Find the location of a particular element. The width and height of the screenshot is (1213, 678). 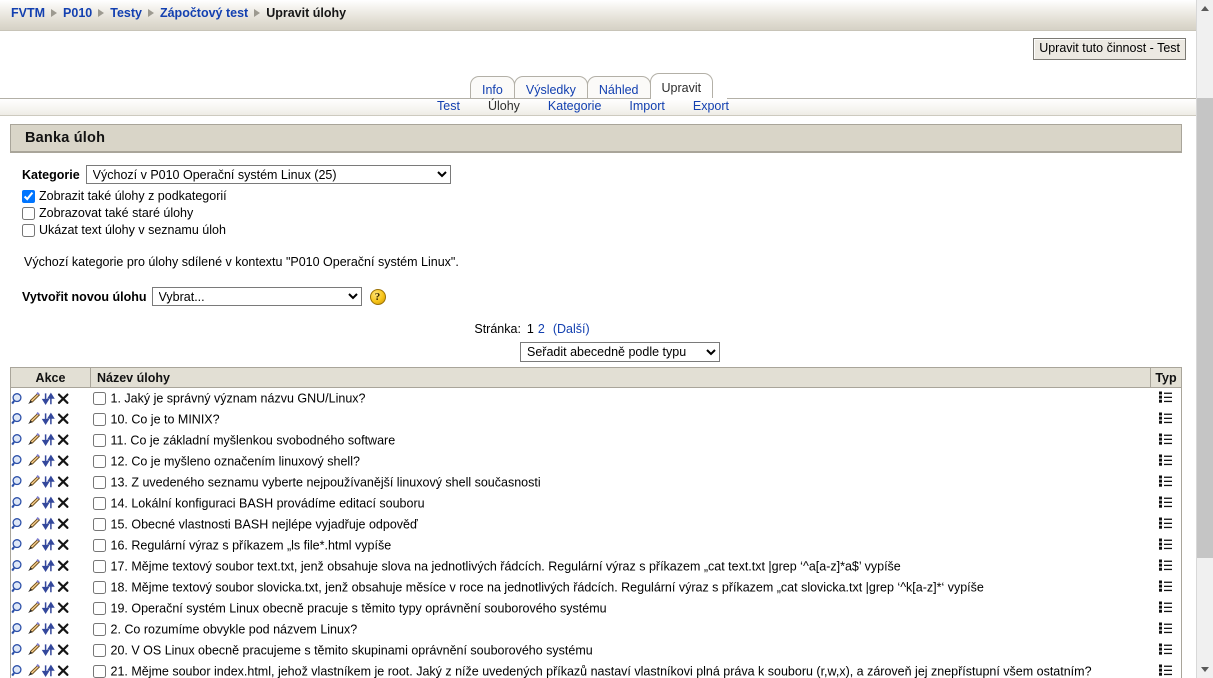

subtab-kategorie: Kategorie is located at coordinates (575, 106).